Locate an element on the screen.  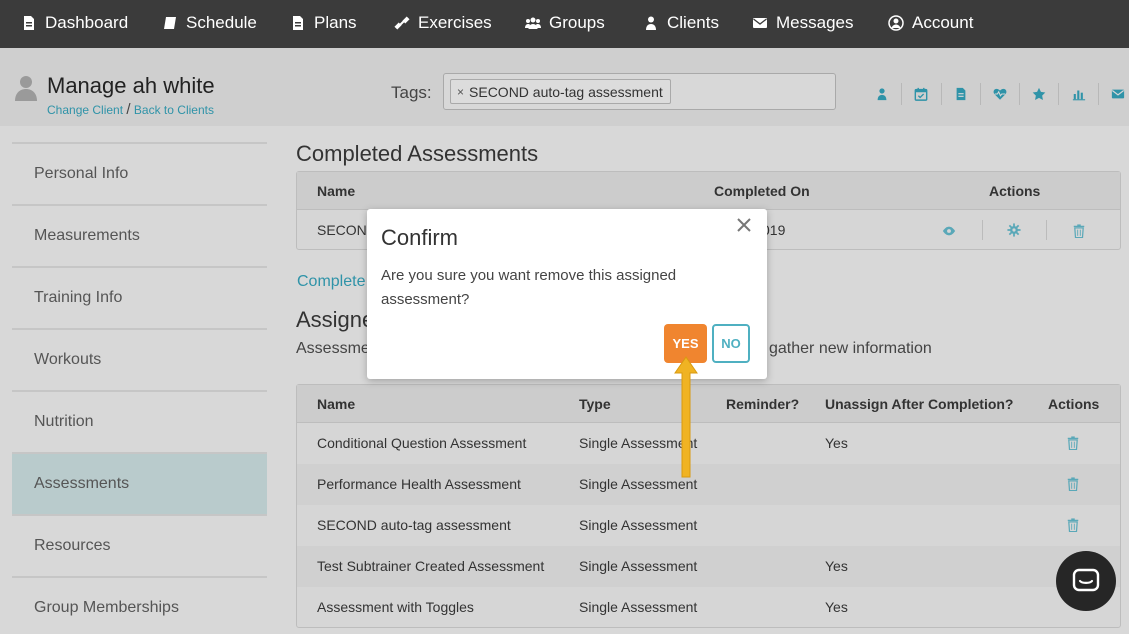
nav-label: Account is located at coordinates (943, 22).